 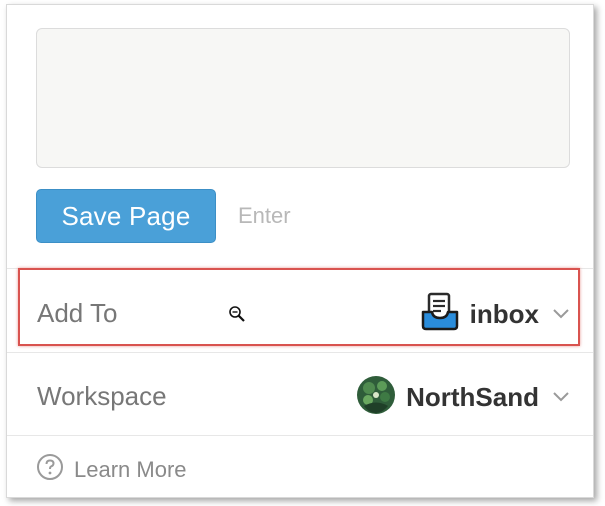 What do you see at coordinates (237, 314) in the screenshot?
I see `zoom-cursor-icon` at bounding box center [237, 314].